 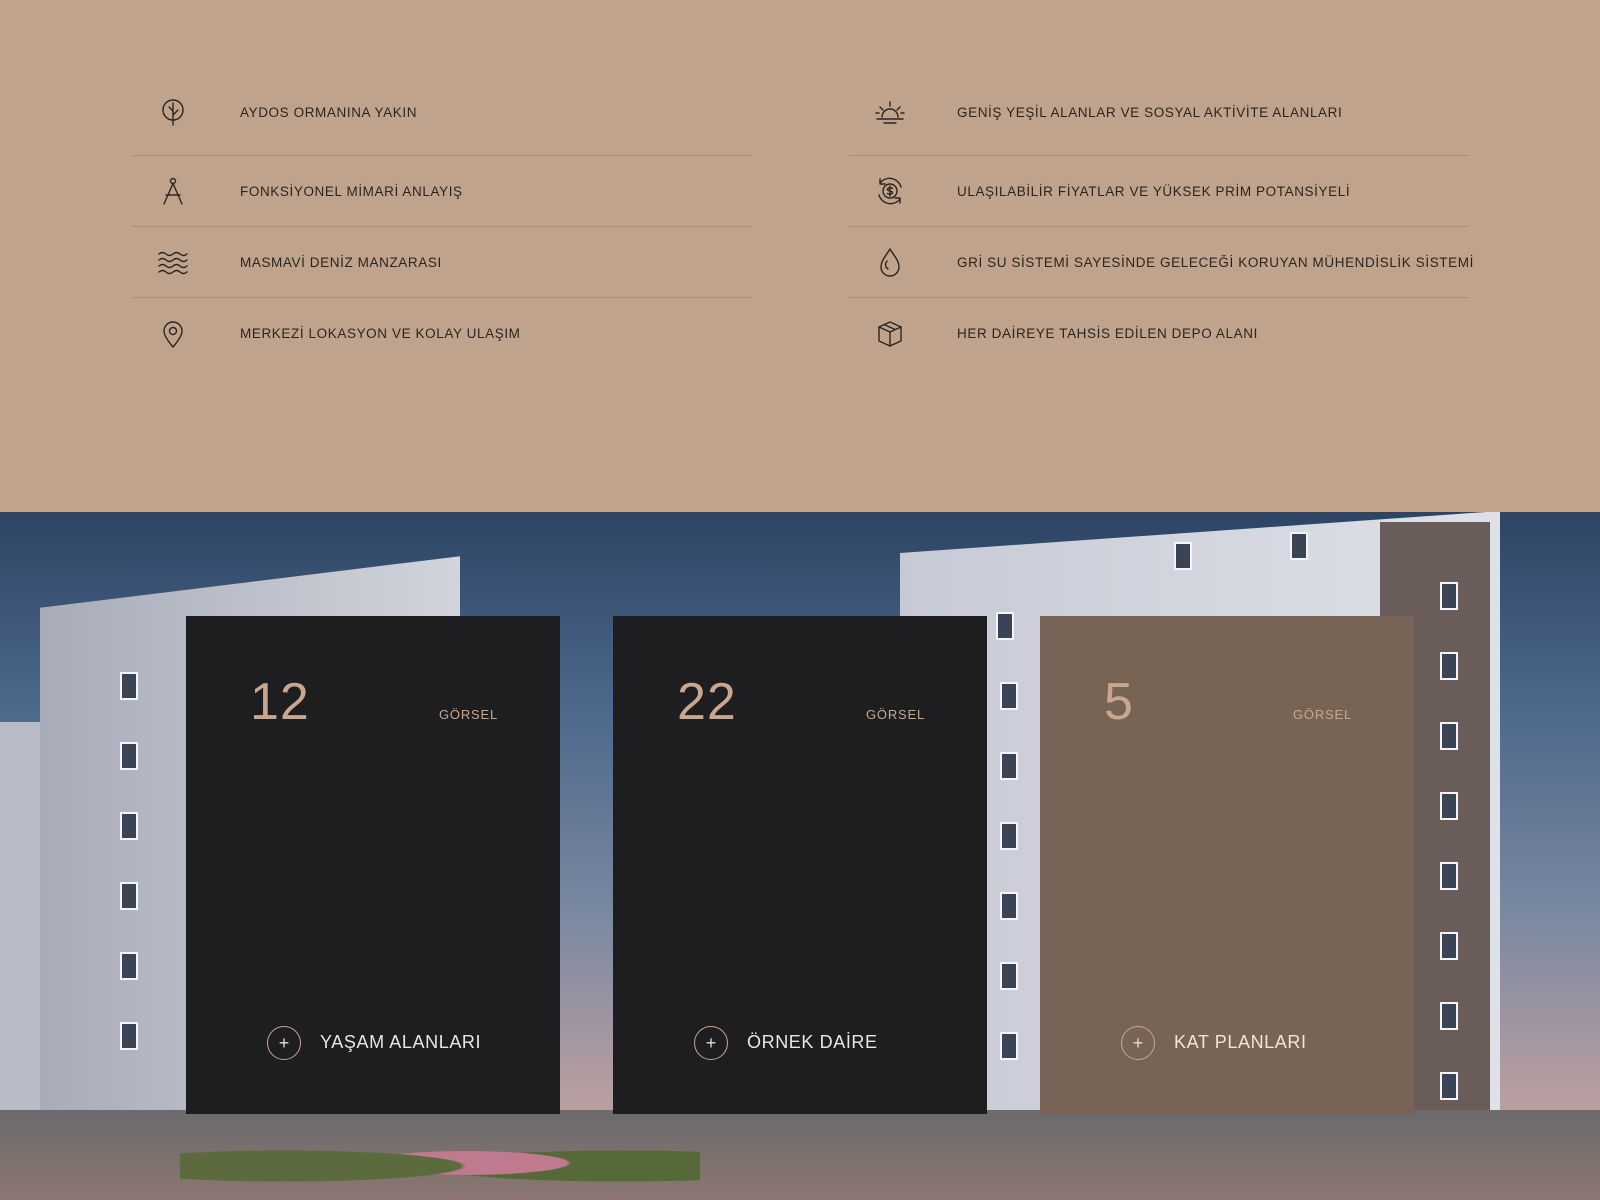 What do you see at coordinates (341, 262) in the screenshot?
I see `feature-label: MASMAVİ DENİZ MANZARASI` at bounding box center [341, 262].